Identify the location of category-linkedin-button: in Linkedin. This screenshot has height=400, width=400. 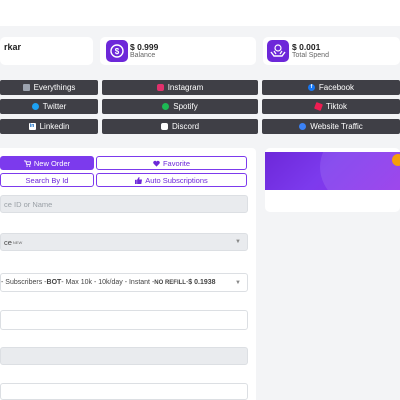
(49, 126).